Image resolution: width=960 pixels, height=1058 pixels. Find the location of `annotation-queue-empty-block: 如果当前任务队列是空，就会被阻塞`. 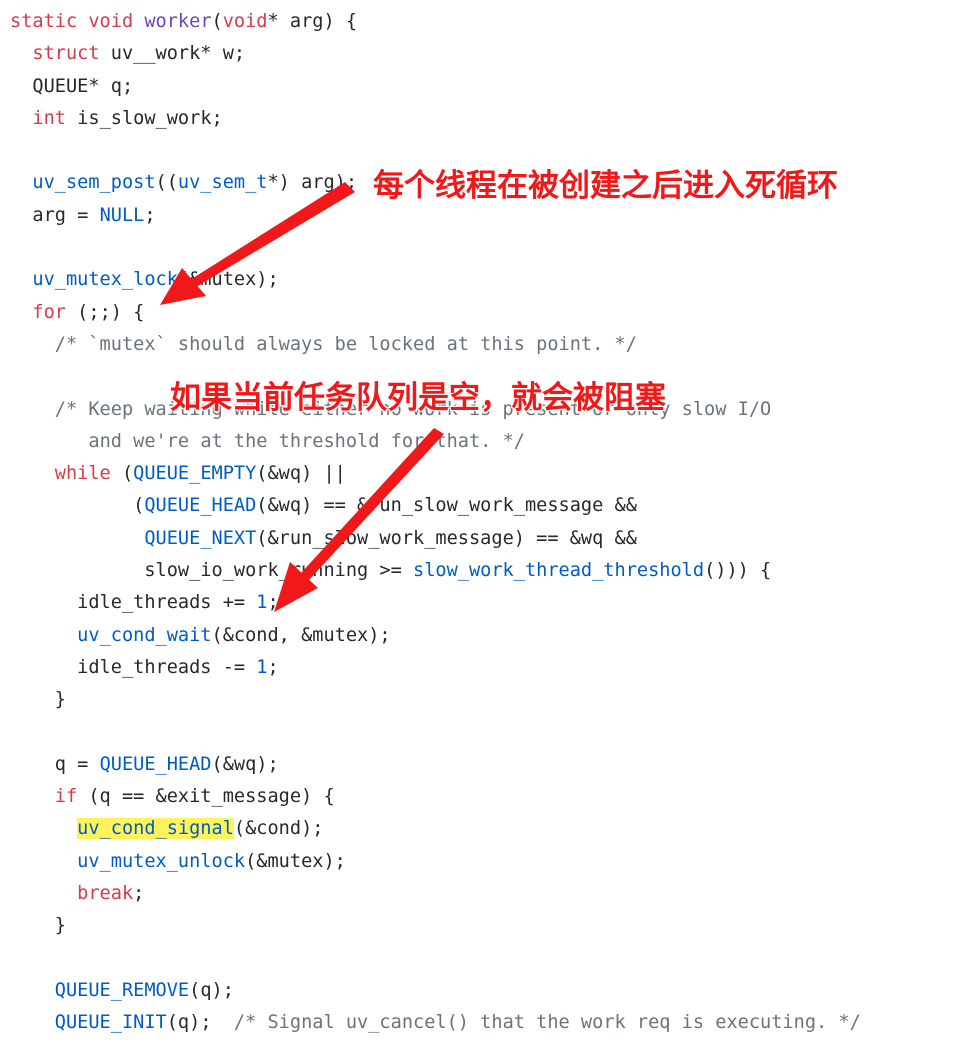

annotation-queue-empty-block: 如果当前任务队列是空，就会被阻塞 is located at coordinates (418, 398).